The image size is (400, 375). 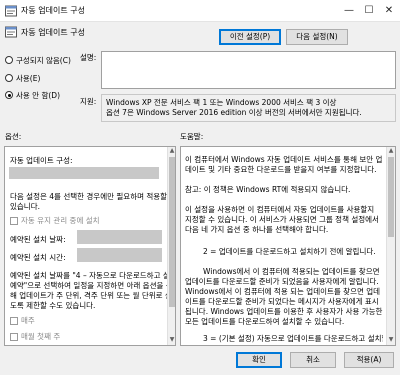 I want to click on maintenance-checkbox-row: 자동 유지 관리 중에 설치, so click(x=55, y=220).